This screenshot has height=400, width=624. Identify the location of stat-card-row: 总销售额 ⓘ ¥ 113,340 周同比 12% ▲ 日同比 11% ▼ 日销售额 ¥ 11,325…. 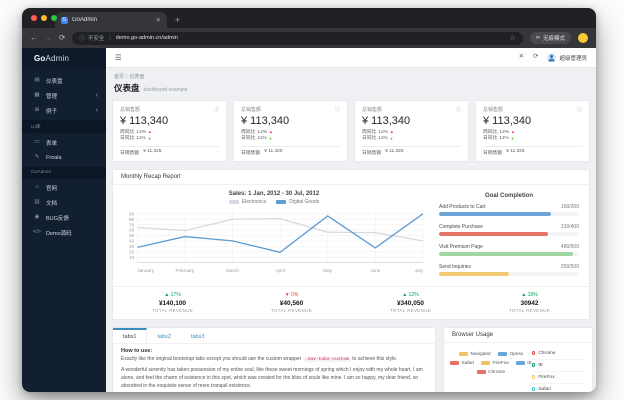
(351, 131).